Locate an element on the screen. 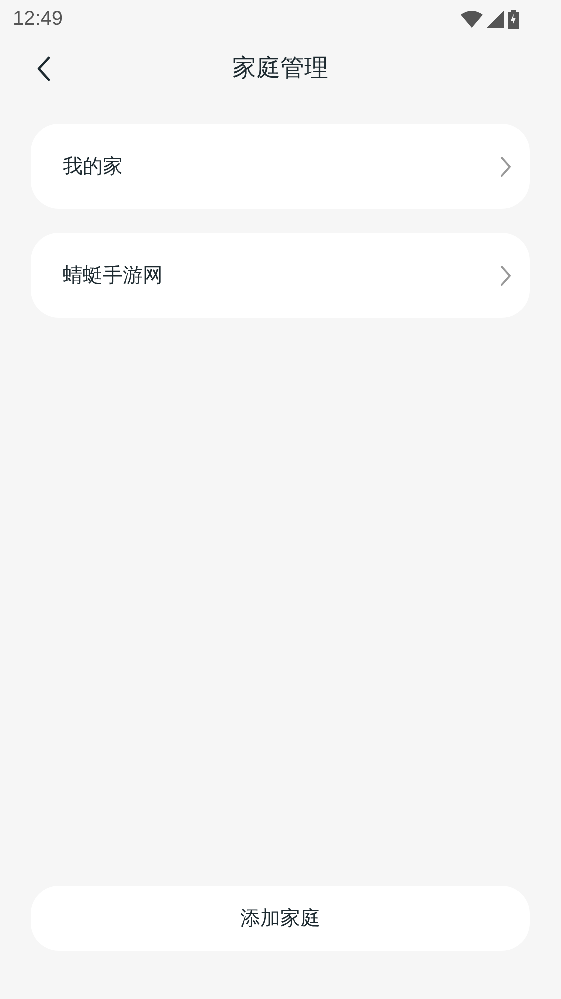 Image resolution: width=561 pixels, height=999 pixels. home-list-item: 蜻蜓手游网 is located at coordinates (280, 275).